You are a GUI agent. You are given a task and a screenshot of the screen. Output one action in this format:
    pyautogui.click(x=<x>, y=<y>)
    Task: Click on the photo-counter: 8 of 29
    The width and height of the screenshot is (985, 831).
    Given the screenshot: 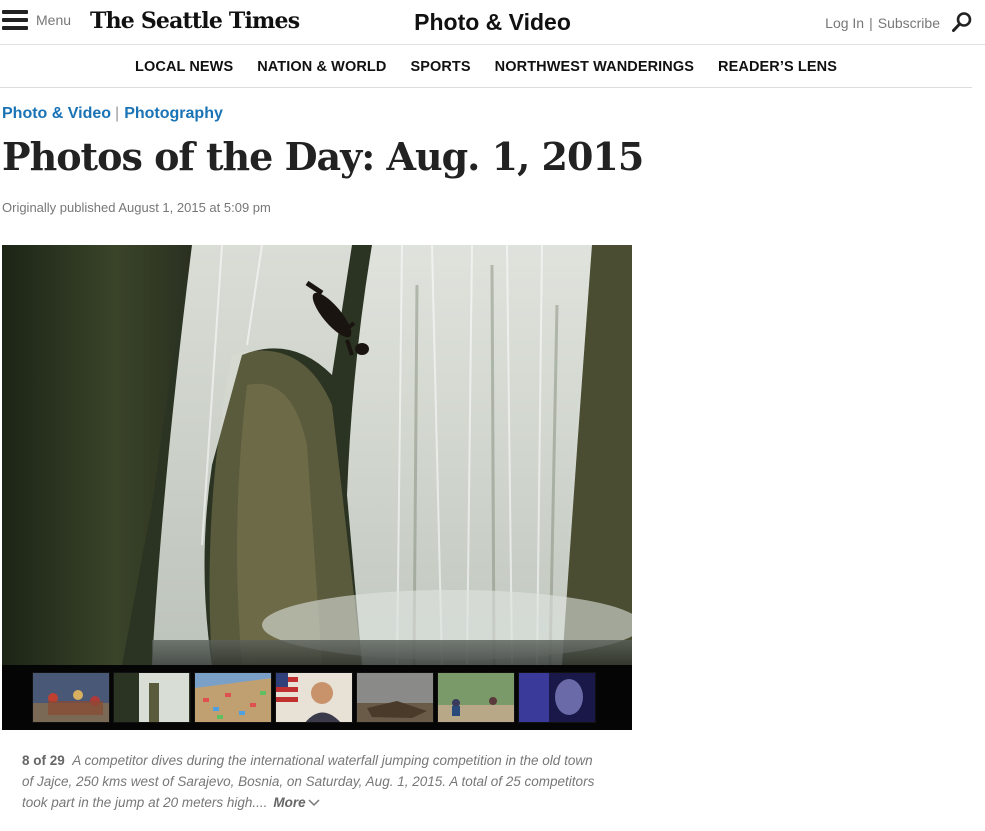 What is the action you would take?
    pyautogui.click(x=43, y=760)
    